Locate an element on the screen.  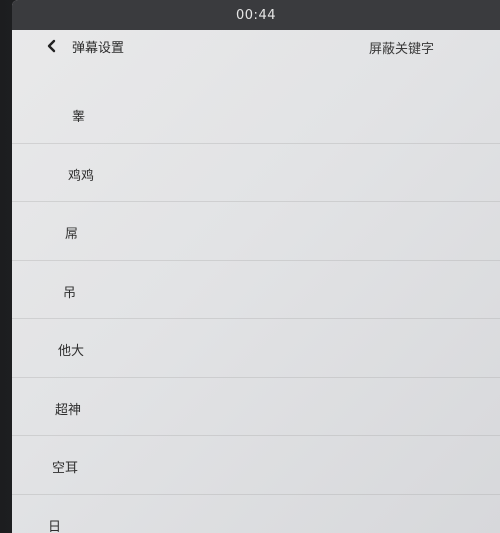
navigation-bar: 弹幕设置 屏蔽关键字 is located at coordinates (256, 46).